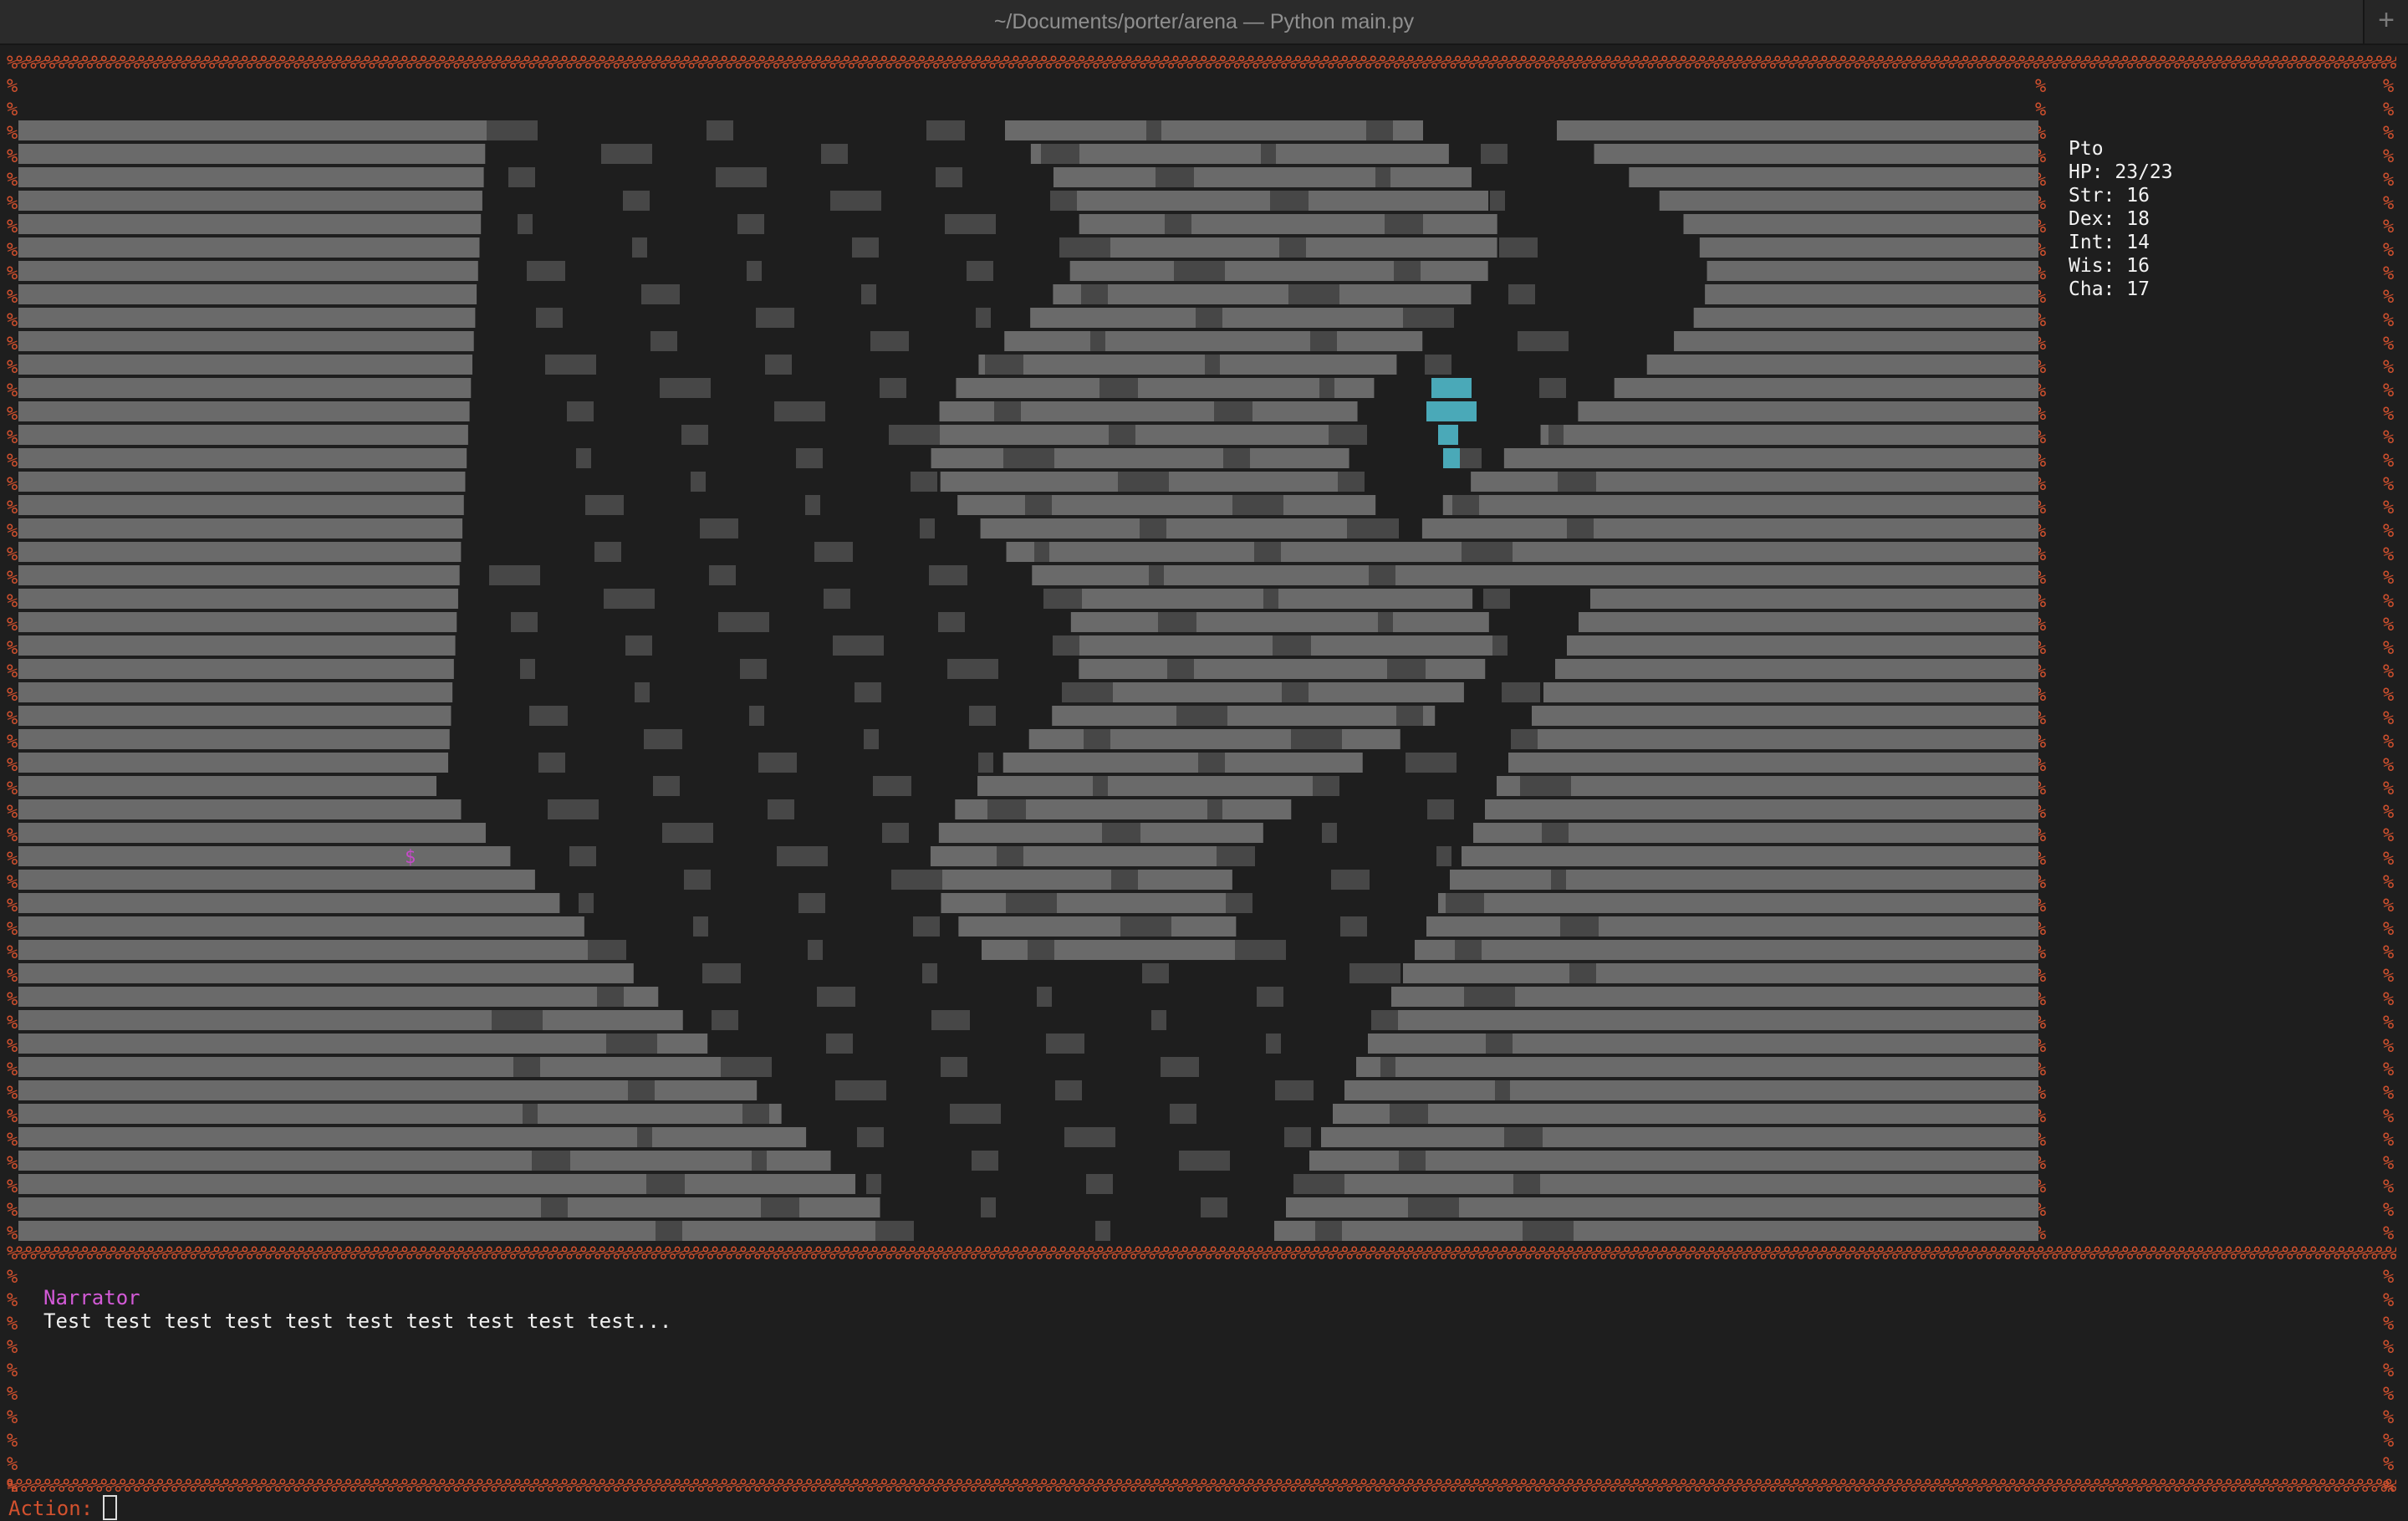 The height and width of the screenshot is (1521, 2408). What do you see at coordinates (2121, 172) in the screenshot?
I see `hp-stat: HP: 23/23` at bounding box center [2121, 172].